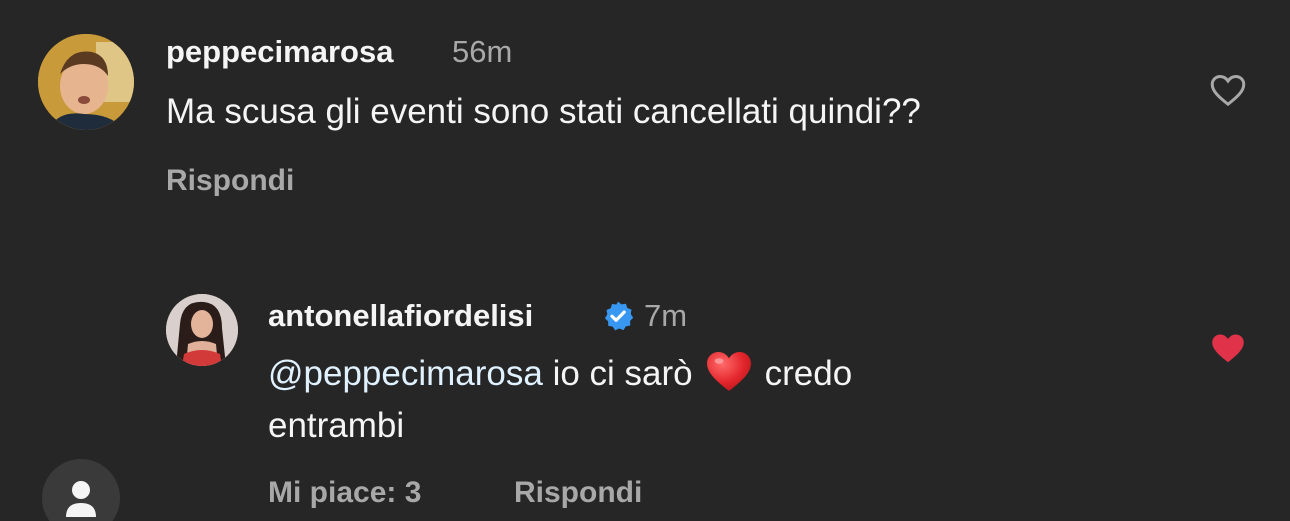 The width and height of the screenshot is (1290, 521). I want to click on heart-outline-icon, so click(1228, 90).